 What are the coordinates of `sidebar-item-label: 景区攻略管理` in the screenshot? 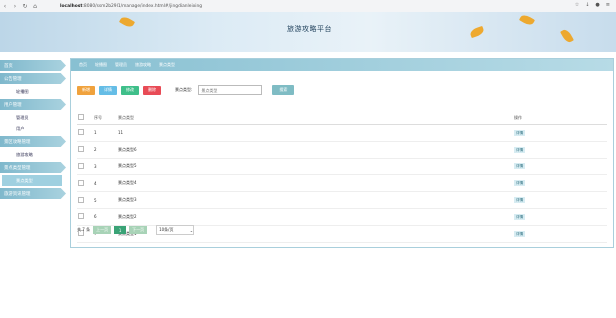 It's located at (17, 142).